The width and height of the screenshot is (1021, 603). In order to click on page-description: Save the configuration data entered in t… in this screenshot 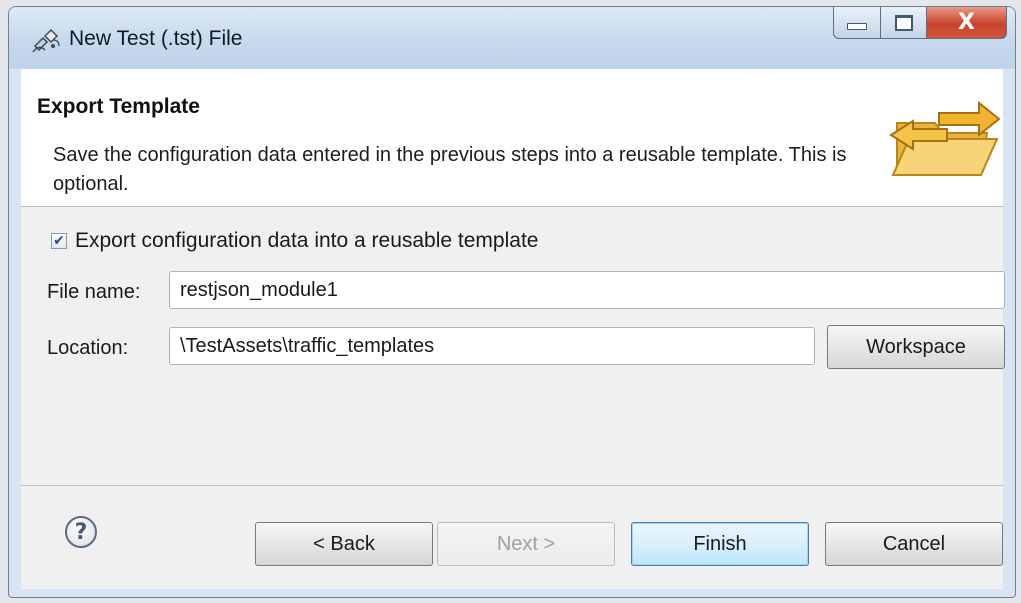, I will do `click(450, 169)`.